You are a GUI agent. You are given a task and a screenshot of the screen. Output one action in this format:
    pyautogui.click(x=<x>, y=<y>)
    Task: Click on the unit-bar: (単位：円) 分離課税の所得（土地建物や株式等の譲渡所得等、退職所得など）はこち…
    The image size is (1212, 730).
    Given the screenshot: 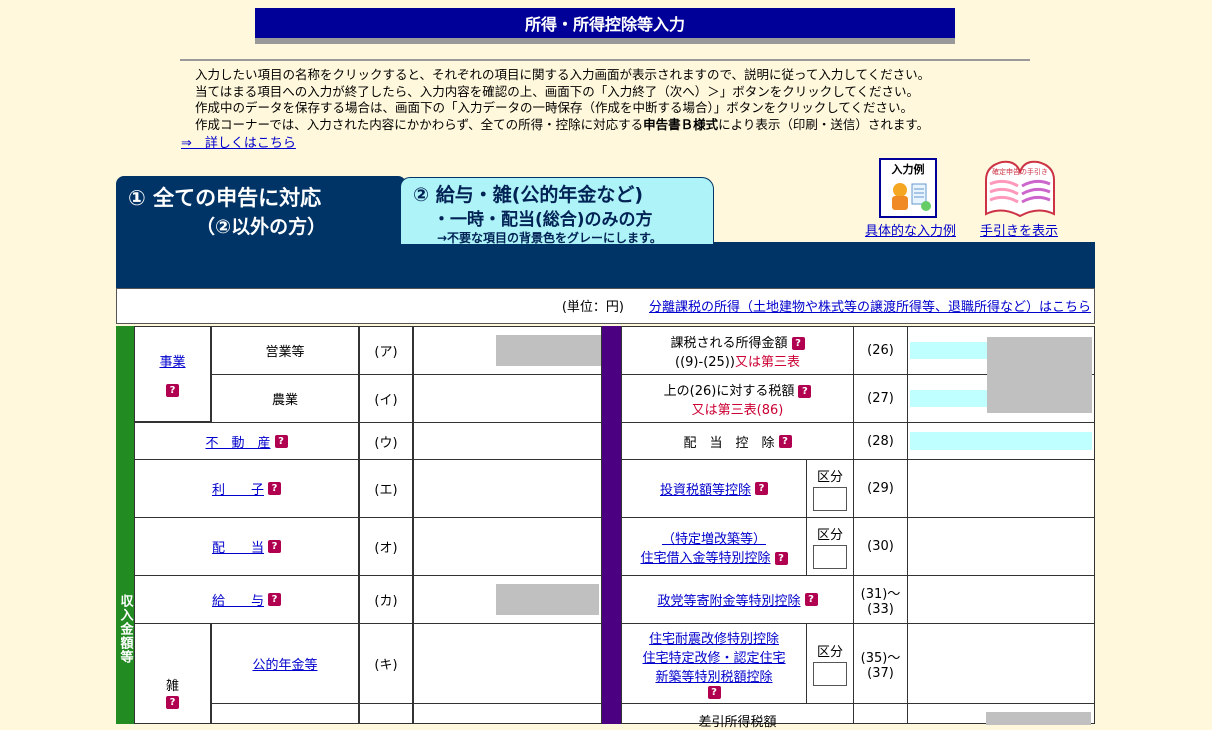 What is the action you would take?
    pyautogui.click(x=605, y=306)
    